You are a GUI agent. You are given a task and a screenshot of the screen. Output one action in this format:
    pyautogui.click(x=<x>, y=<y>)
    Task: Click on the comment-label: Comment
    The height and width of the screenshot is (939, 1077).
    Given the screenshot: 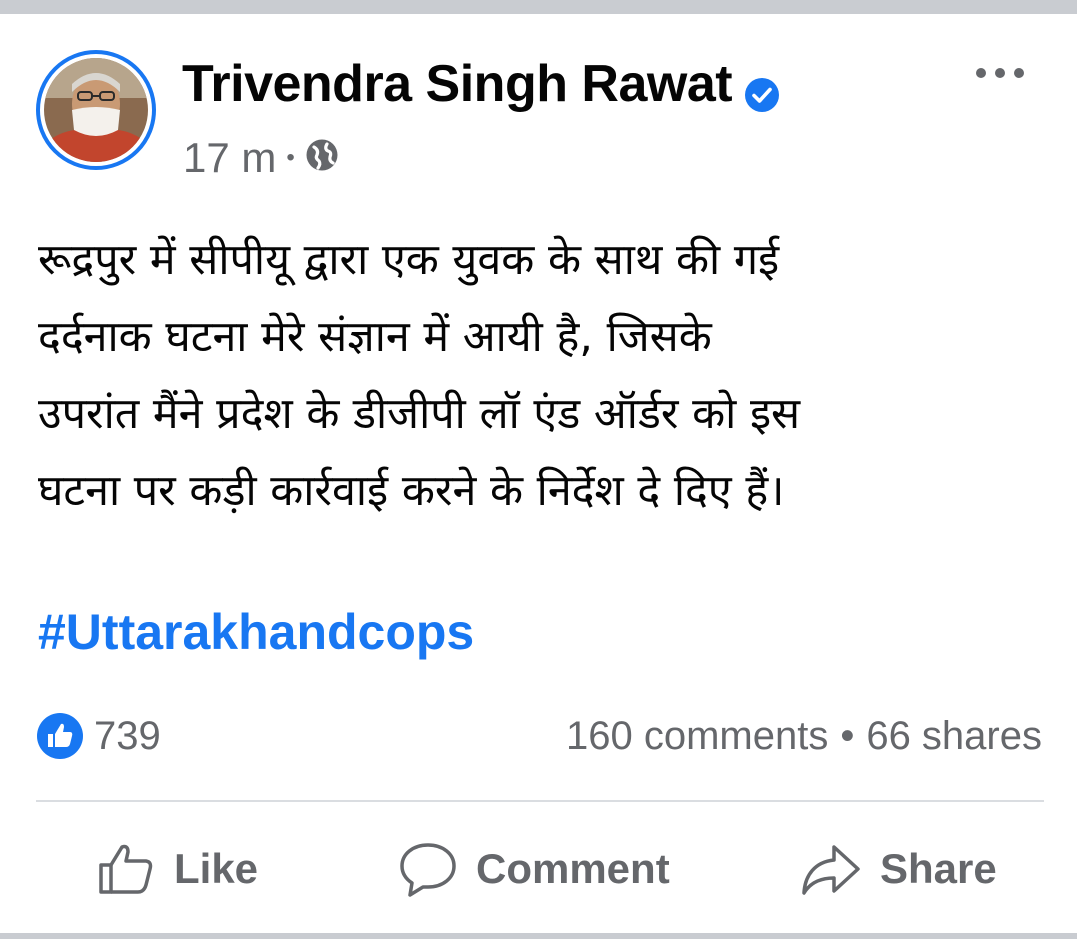 What is the action you would take?
    pyautogui.click(x=573, y=868)
    